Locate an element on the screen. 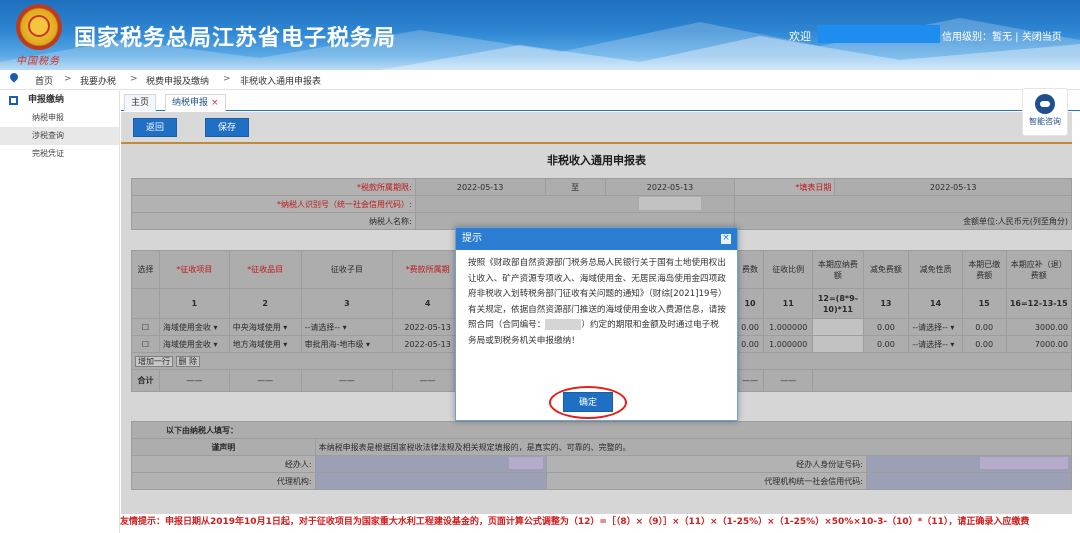  username-redacted is located at coordinates (879, 34).